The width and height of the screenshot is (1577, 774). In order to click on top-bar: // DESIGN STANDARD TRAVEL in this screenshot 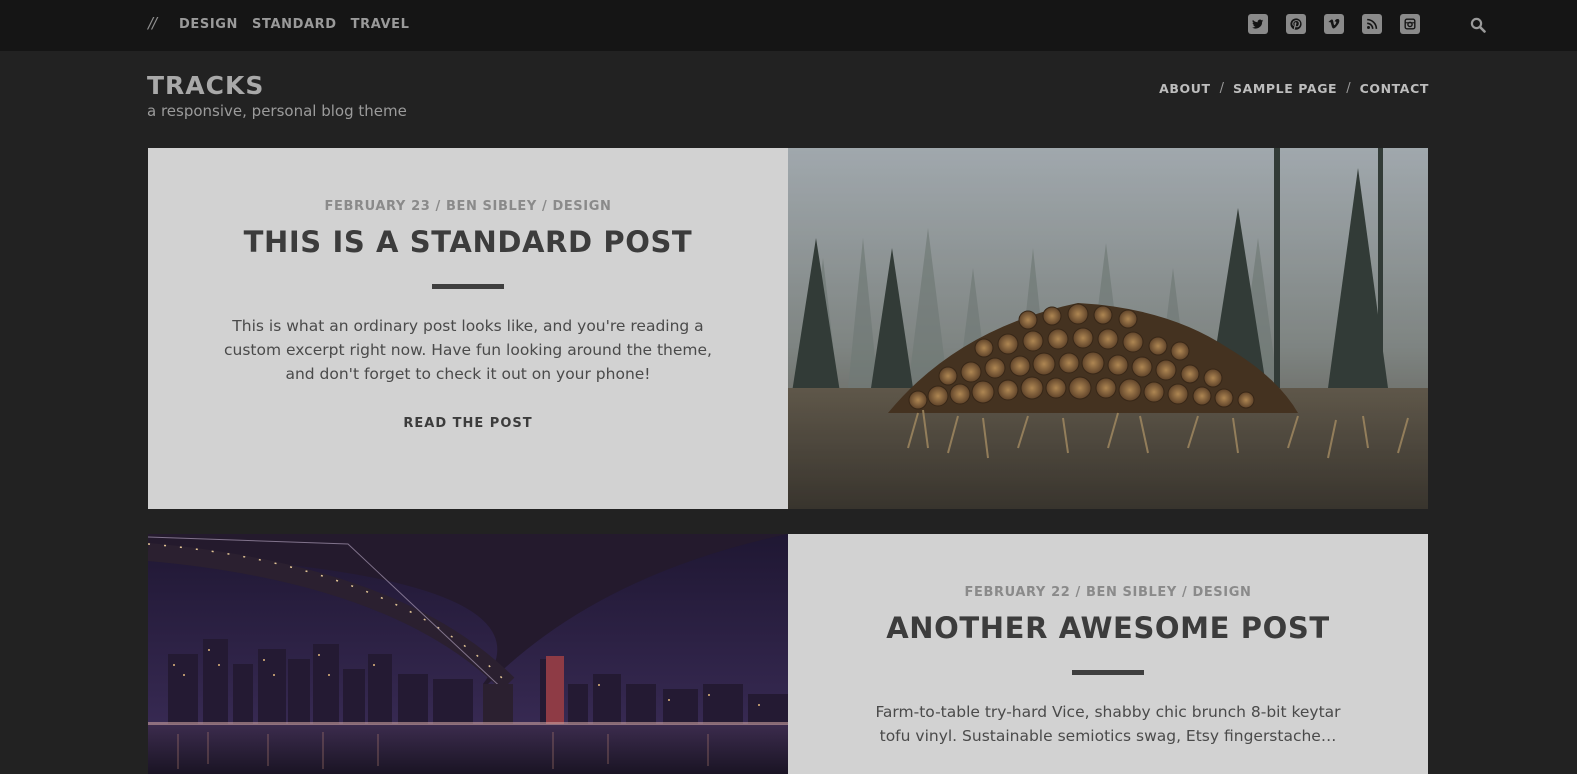, I will do `click(788, 25)`.